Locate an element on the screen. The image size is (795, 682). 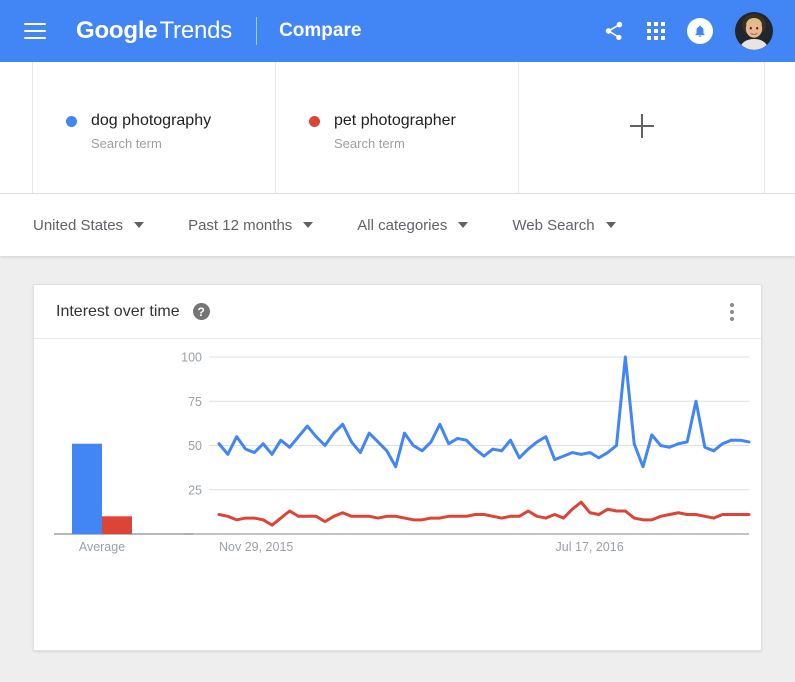
filter-category-label: All categories is located at coordinates (402, 225).